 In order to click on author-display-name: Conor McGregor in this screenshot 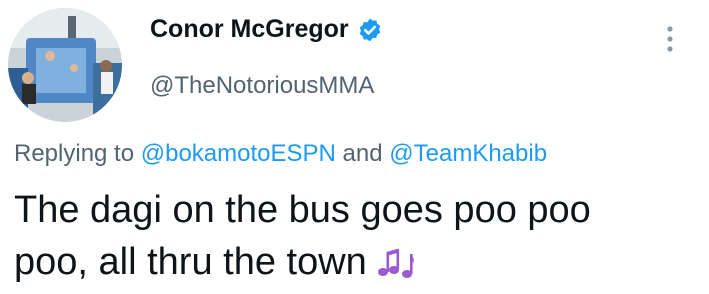, I will do `click(249, 29)`.